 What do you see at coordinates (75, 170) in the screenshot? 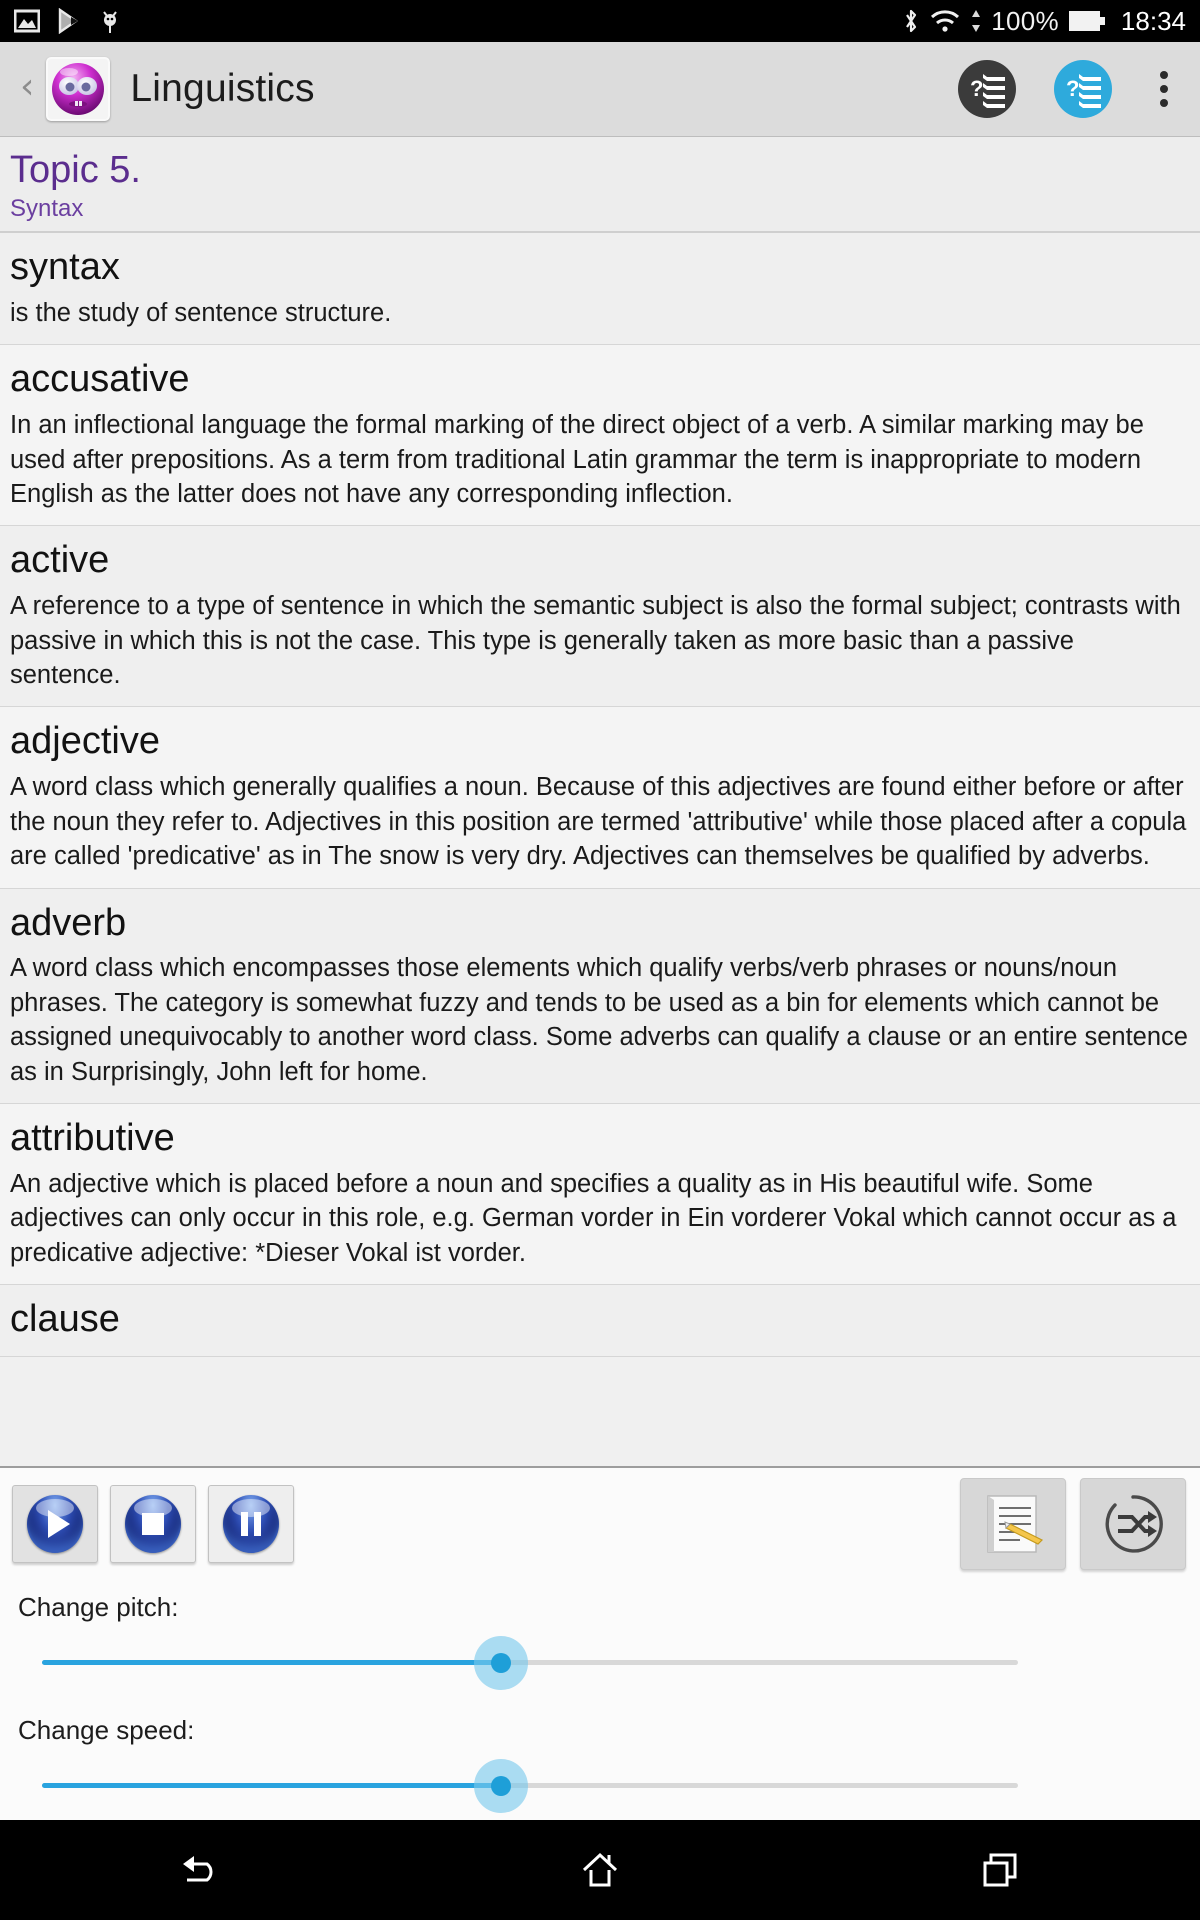
I see `topic-title: Topic 5.` at bounding box center [75, 170].